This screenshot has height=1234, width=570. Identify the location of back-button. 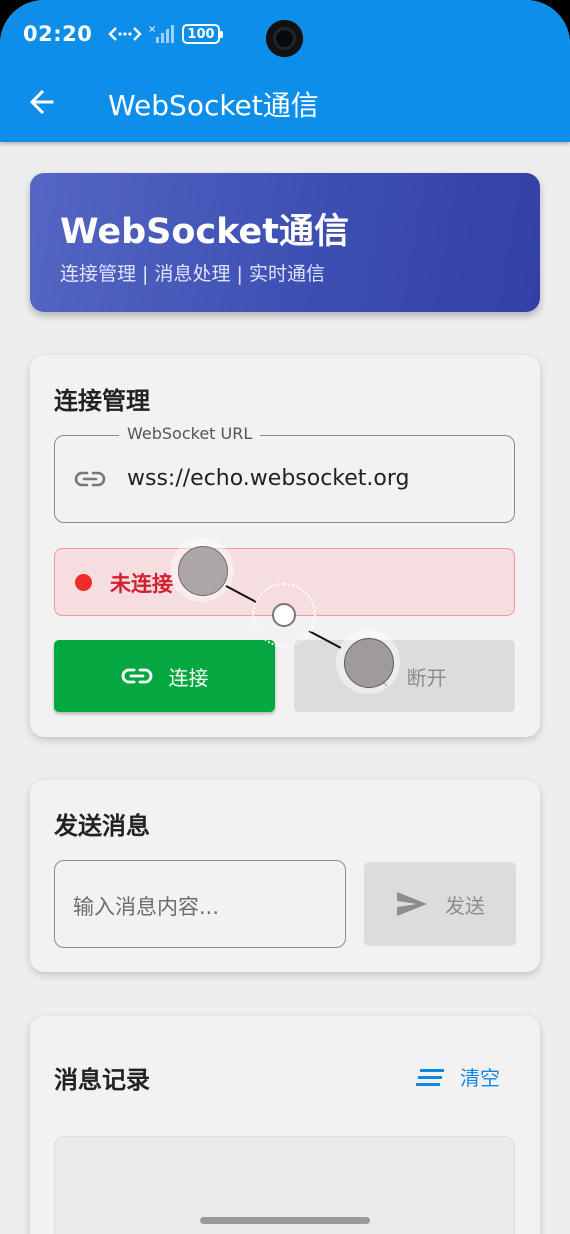
(42, 102).